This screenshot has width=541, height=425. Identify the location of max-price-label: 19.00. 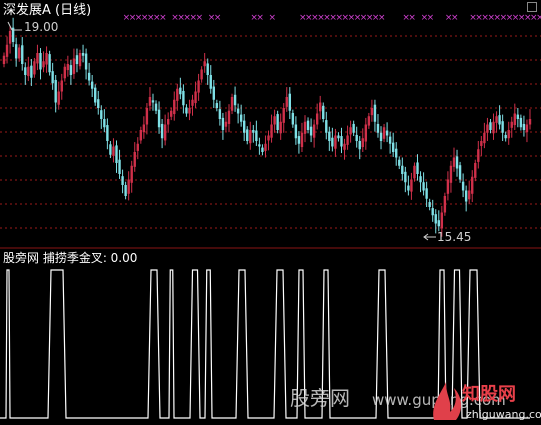
(41, 27).